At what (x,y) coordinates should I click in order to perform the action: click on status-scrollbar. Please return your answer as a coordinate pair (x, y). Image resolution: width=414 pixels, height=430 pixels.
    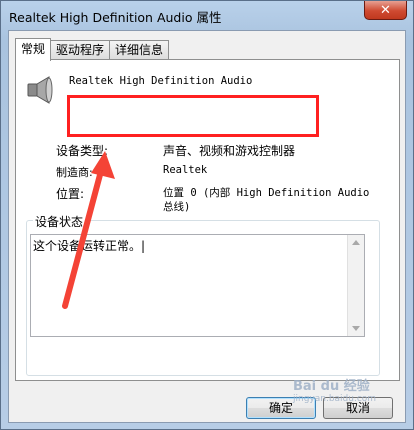
    Looking at the image, I should click on (355, 285).